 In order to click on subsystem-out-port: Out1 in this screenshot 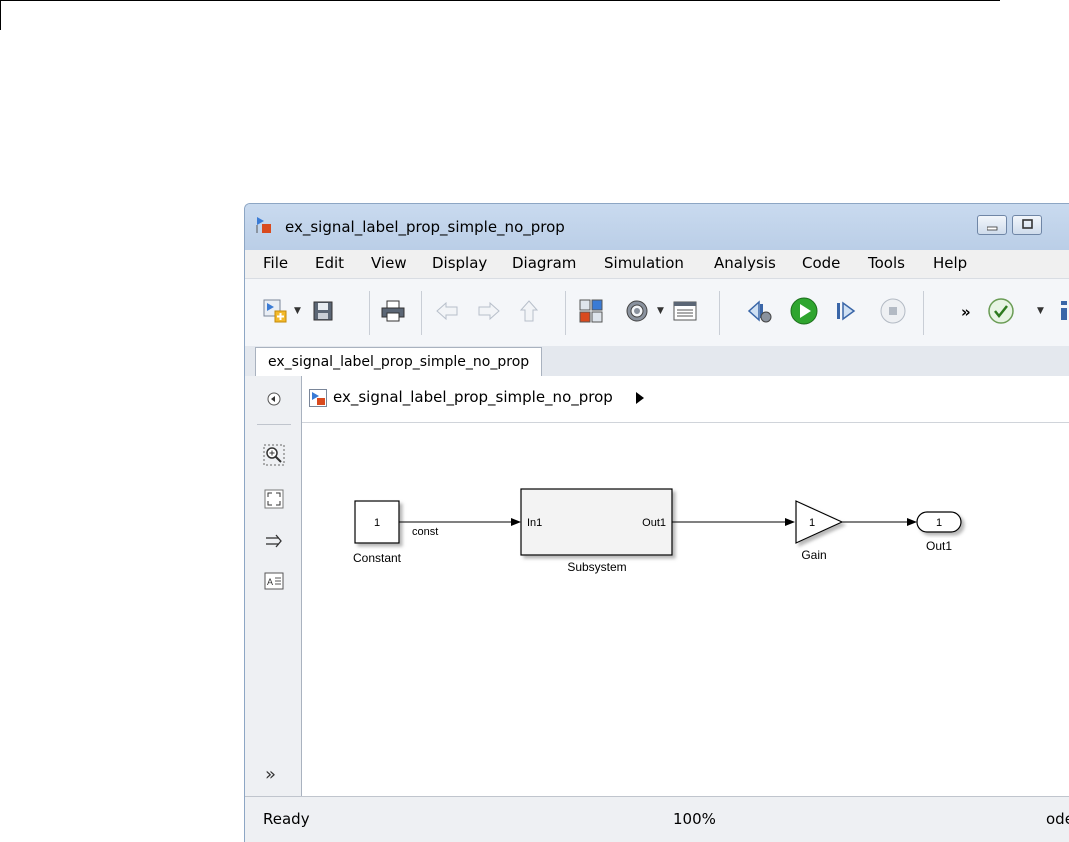, I will do `click(654, 523)`.